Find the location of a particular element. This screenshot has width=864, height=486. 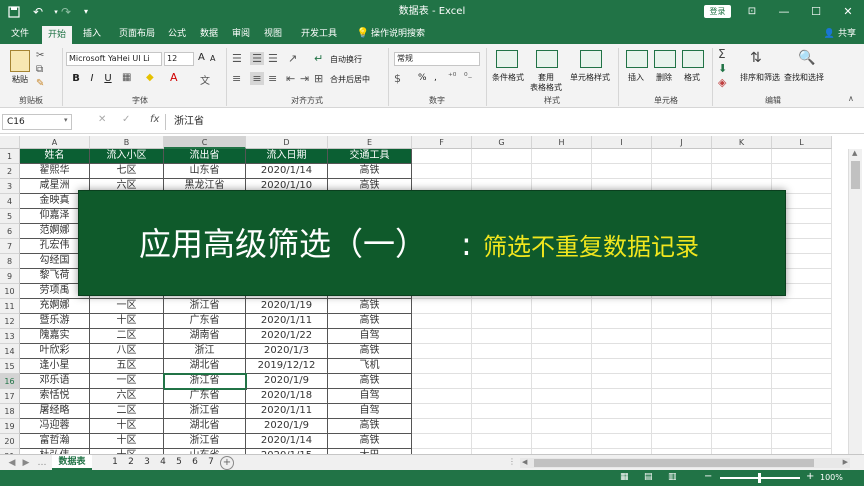

table-cell: 2020/1/11 is located at coordinates (287, 321).